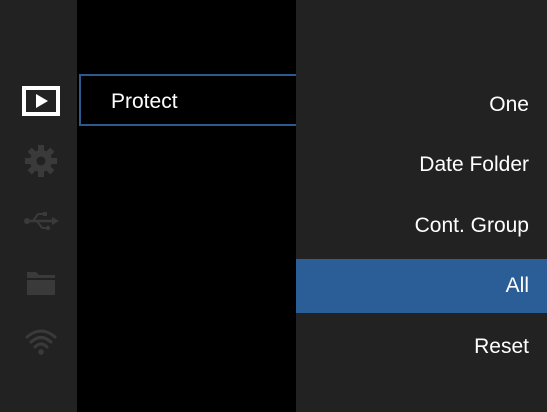 The height and width of the screenshot is (412, 547). I want to click on option-one: One, so click(421, 105).